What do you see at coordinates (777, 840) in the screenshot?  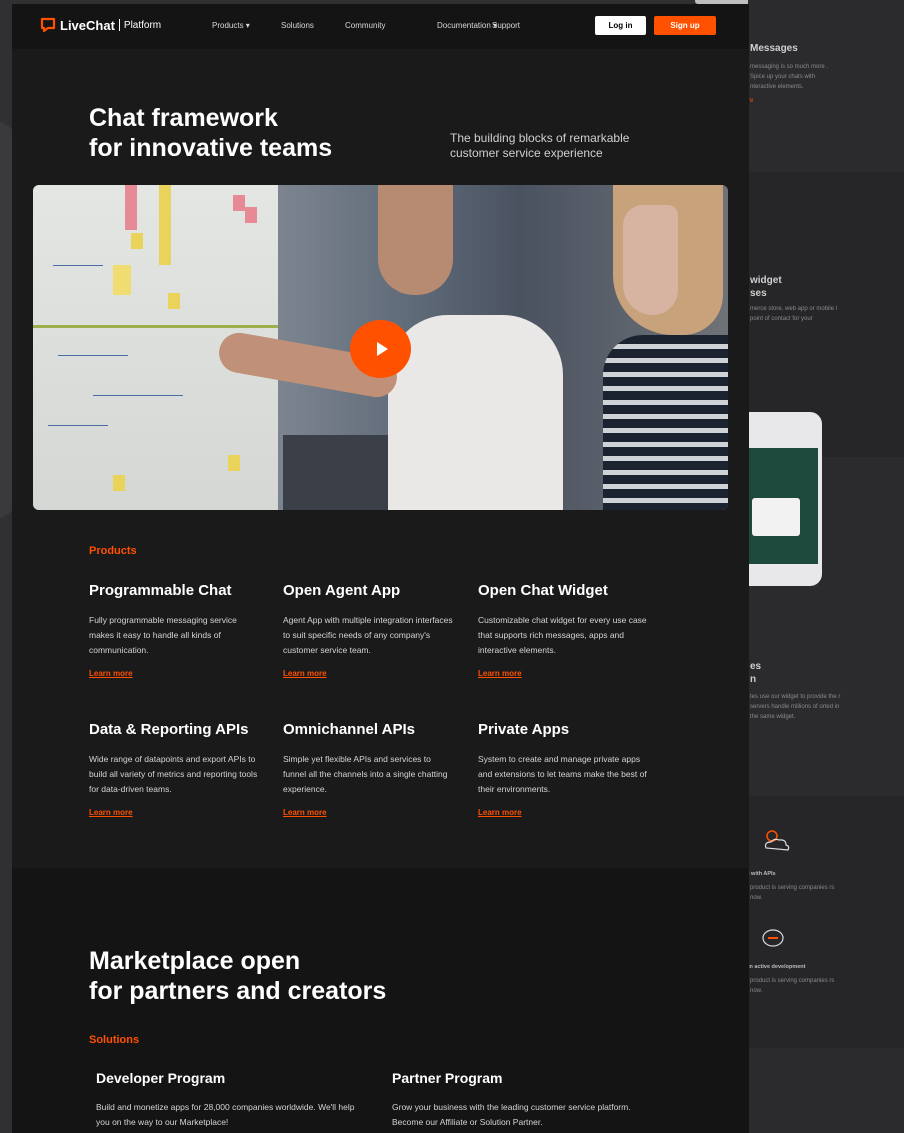 I see `gear-cloud-icon` at bounding box center [777, 840].